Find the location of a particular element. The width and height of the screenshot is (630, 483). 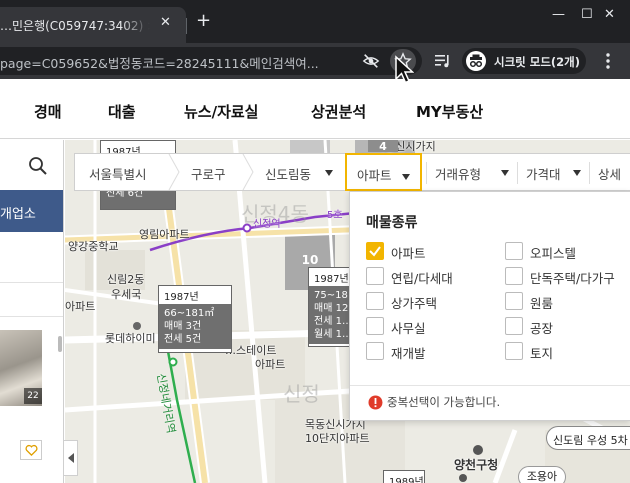

crumb-property-type-label: 아파트 is located at coordinates (374, 175).